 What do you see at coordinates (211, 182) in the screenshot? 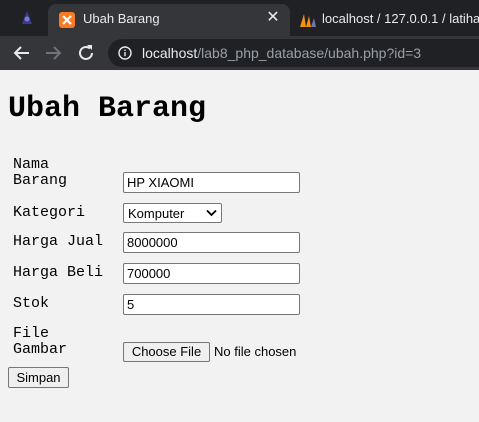
I see `nama-barang-input` at bounding box center [211, 182].